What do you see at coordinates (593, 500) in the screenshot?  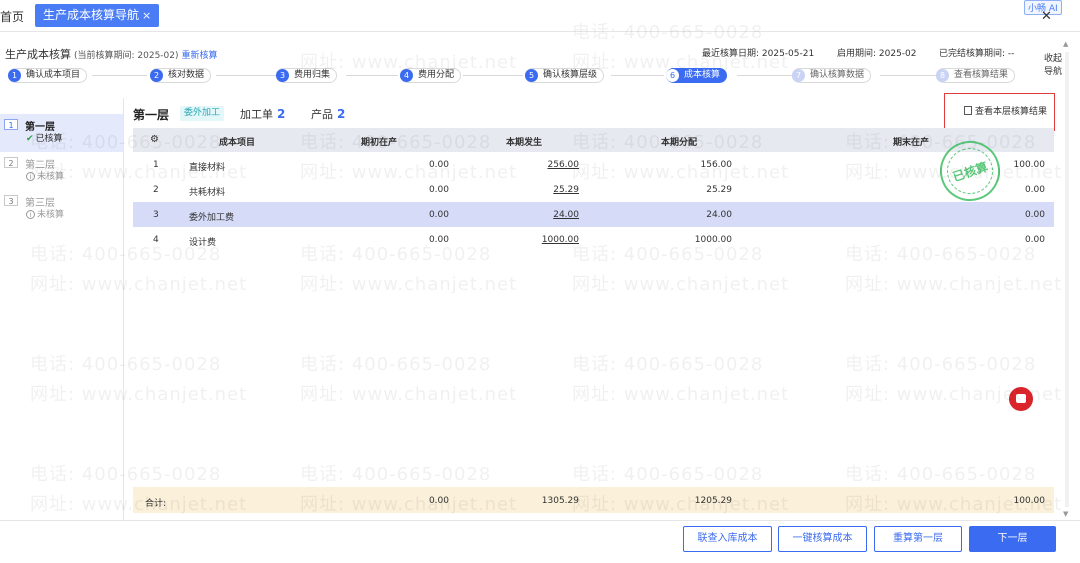 I see `total-row: 合计: 0.00 1305.29 1205.29 100.00` at bounding box center [593, 500].